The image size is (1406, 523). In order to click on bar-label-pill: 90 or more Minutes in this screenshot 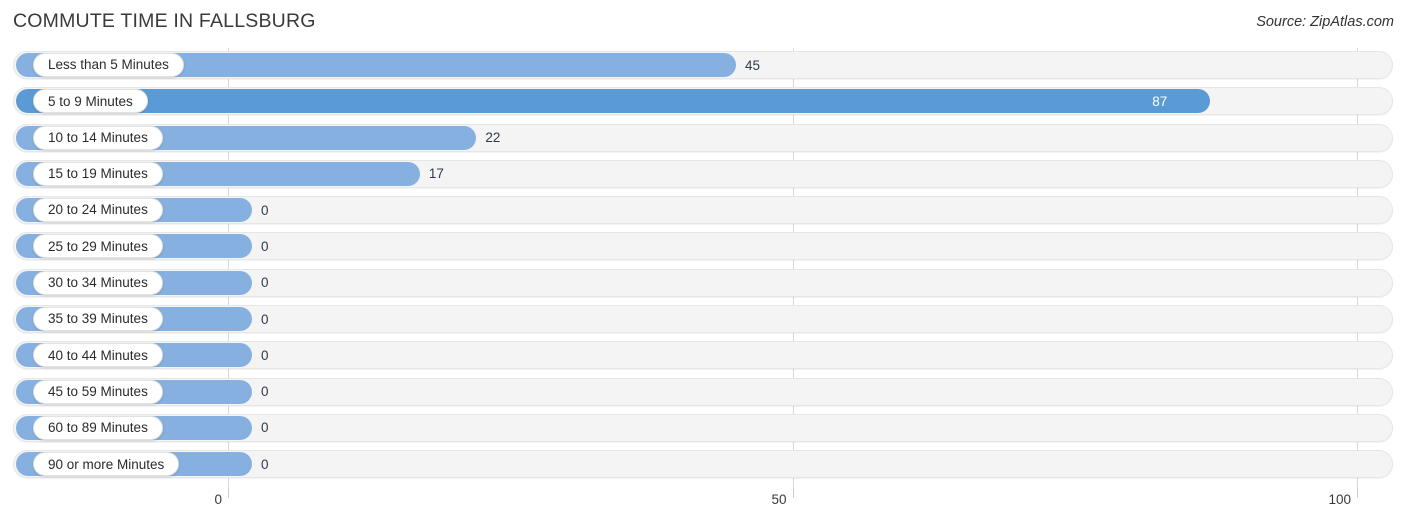, I will do `click(106, 464)`.